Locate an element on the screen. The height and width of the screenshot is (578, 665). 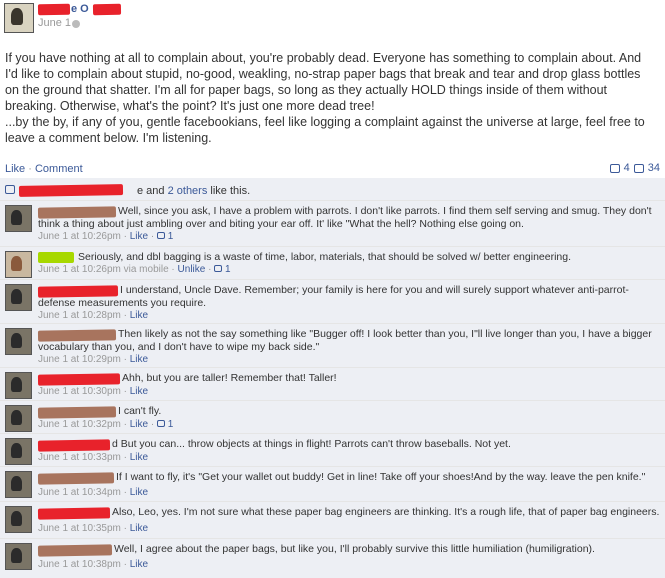
comment-time: June 1 at 10:38pm is located at coordinates (79, 564).